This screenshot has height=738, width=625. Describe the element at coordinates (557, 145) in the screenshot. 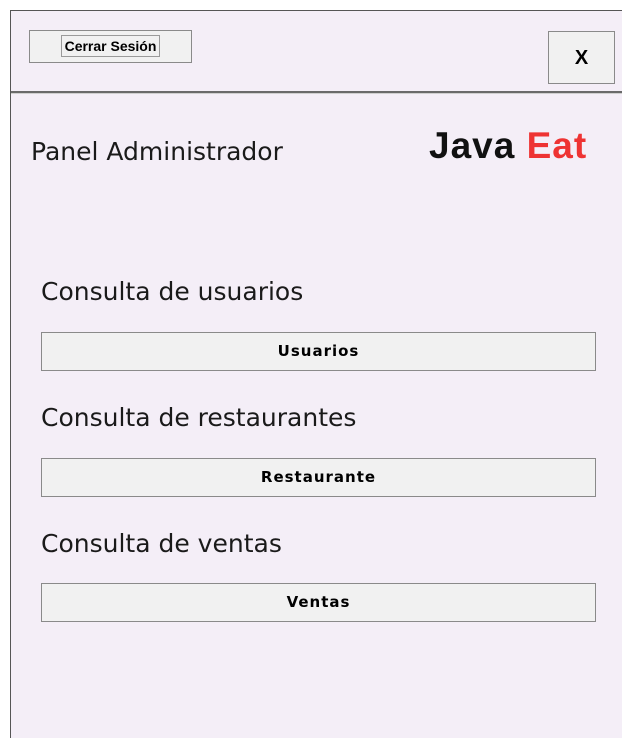

I see `logo-eat-text: Eat` at that location.